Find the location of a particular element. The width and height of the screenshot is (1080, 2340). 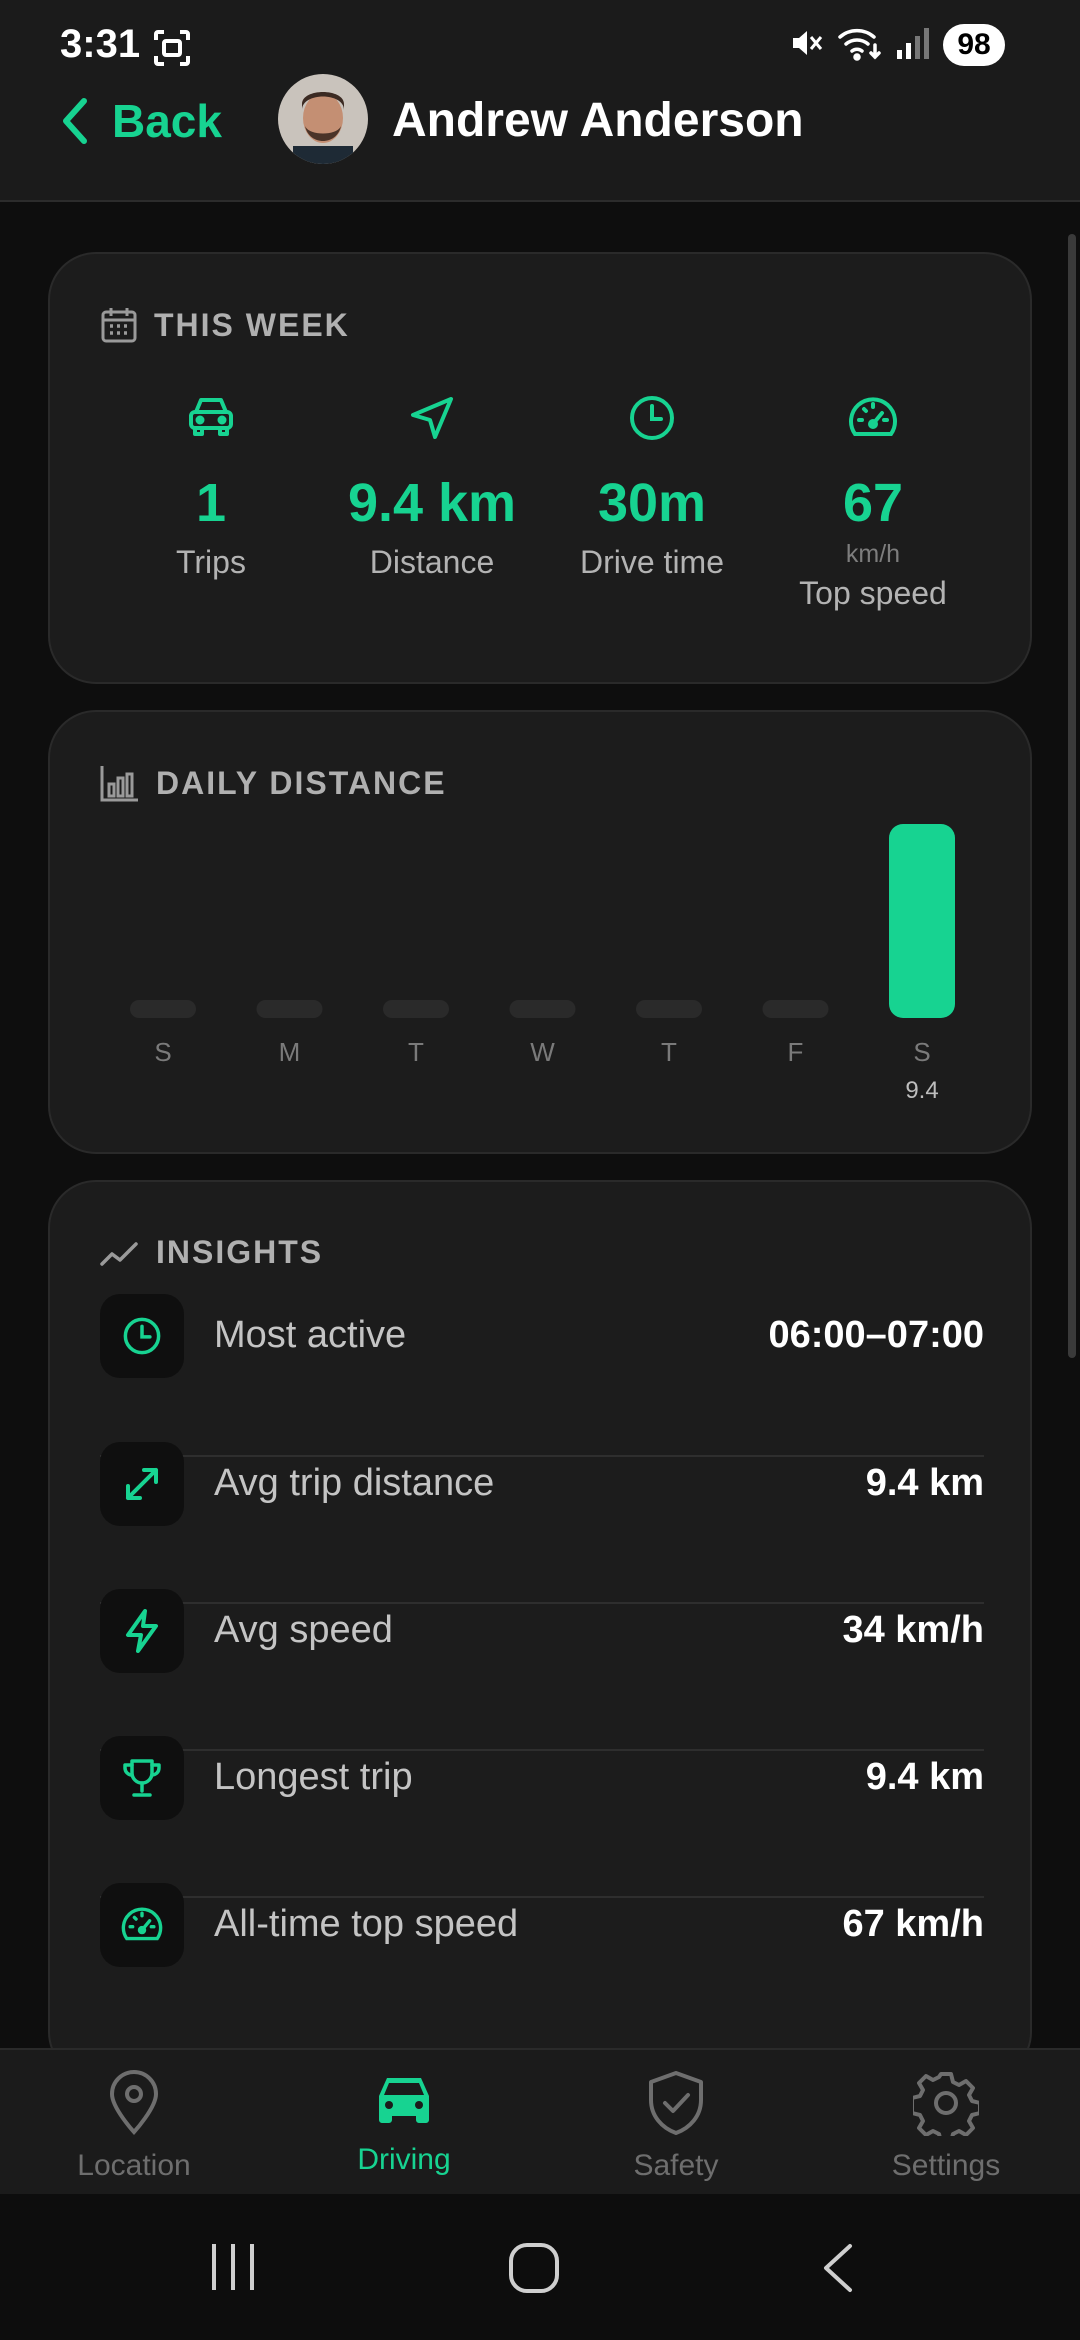

expand-arrows-icon is located at coordinates (142, 1483).